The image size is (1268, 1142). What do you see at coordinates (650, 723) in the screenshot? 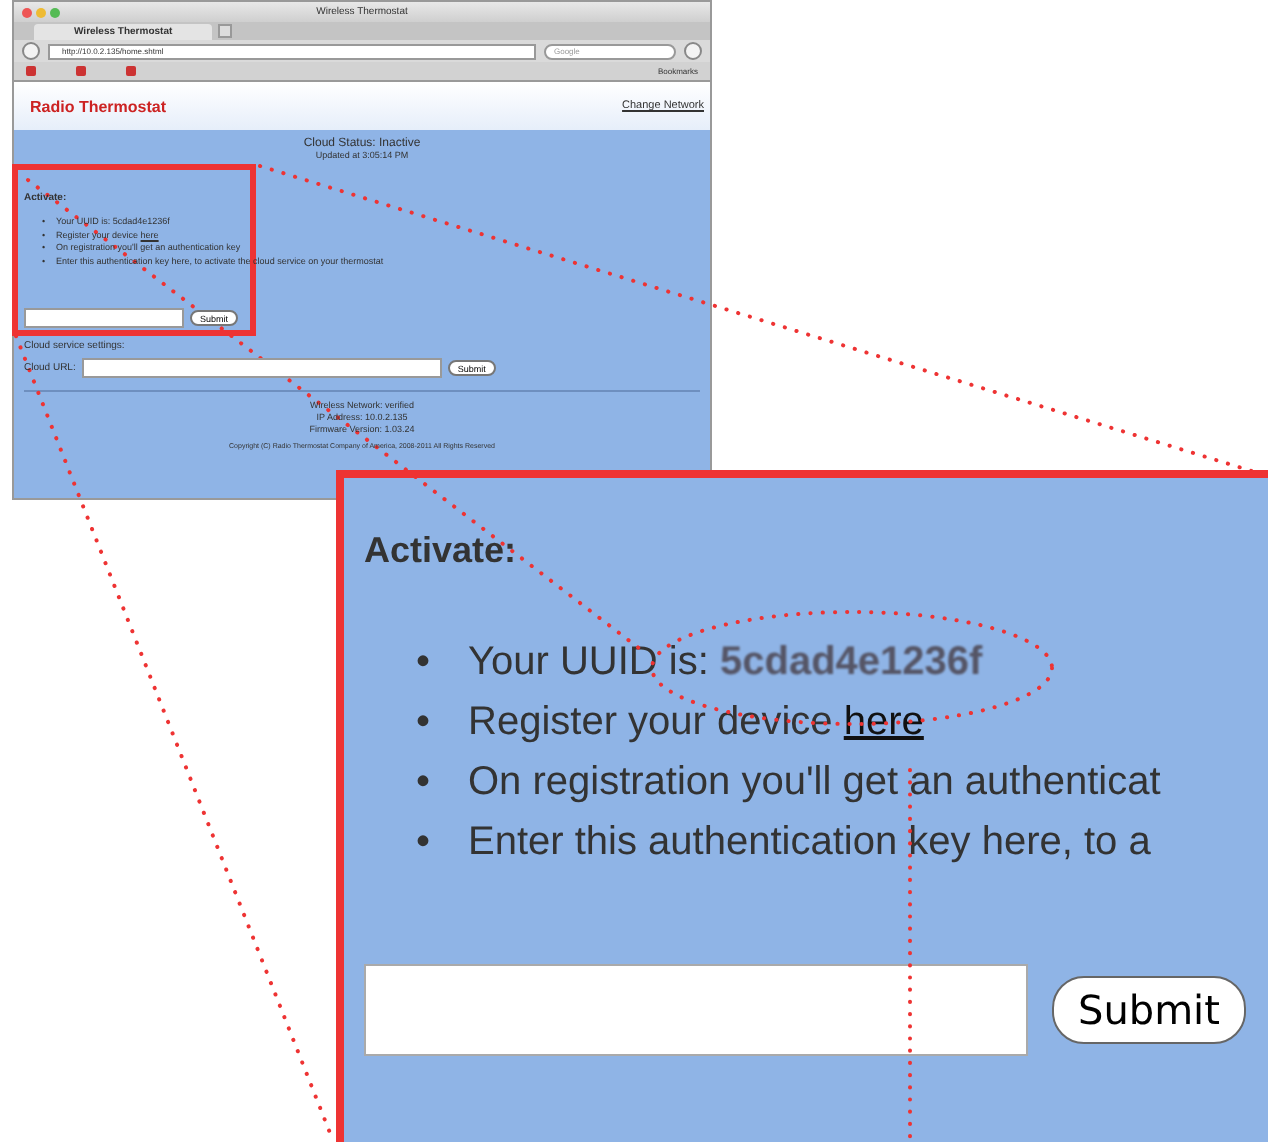
I see `list-item: Register your device` at bounding box center [650, 723].